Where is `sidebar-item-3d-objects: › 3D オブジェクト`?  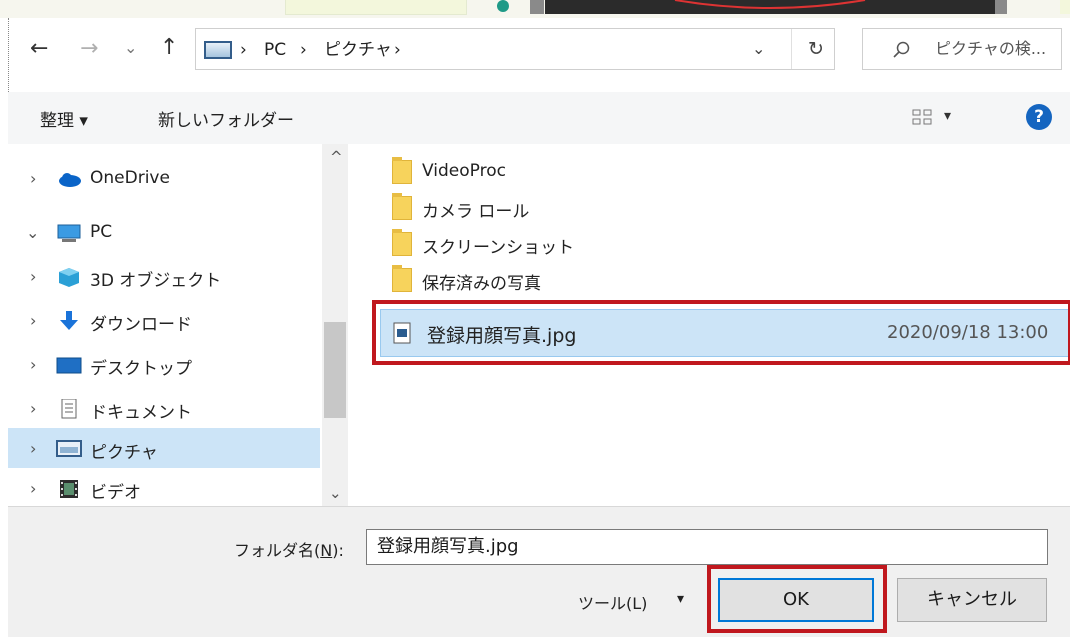
sidebar-item-3d-objects: › 3D オブジェクト is located at coordinates (164, 278).